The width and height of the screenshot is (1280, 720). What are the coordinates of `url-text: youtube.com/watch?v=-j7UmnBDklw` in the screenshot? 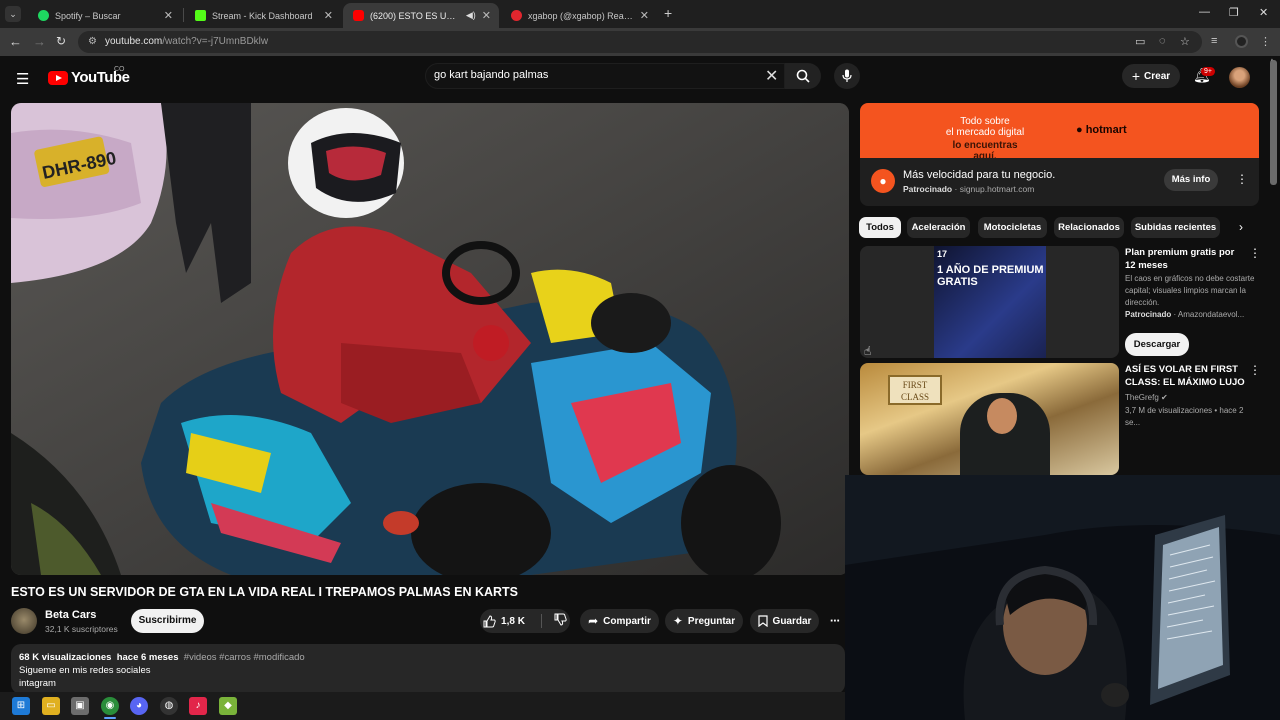 It's located at (186, 41).